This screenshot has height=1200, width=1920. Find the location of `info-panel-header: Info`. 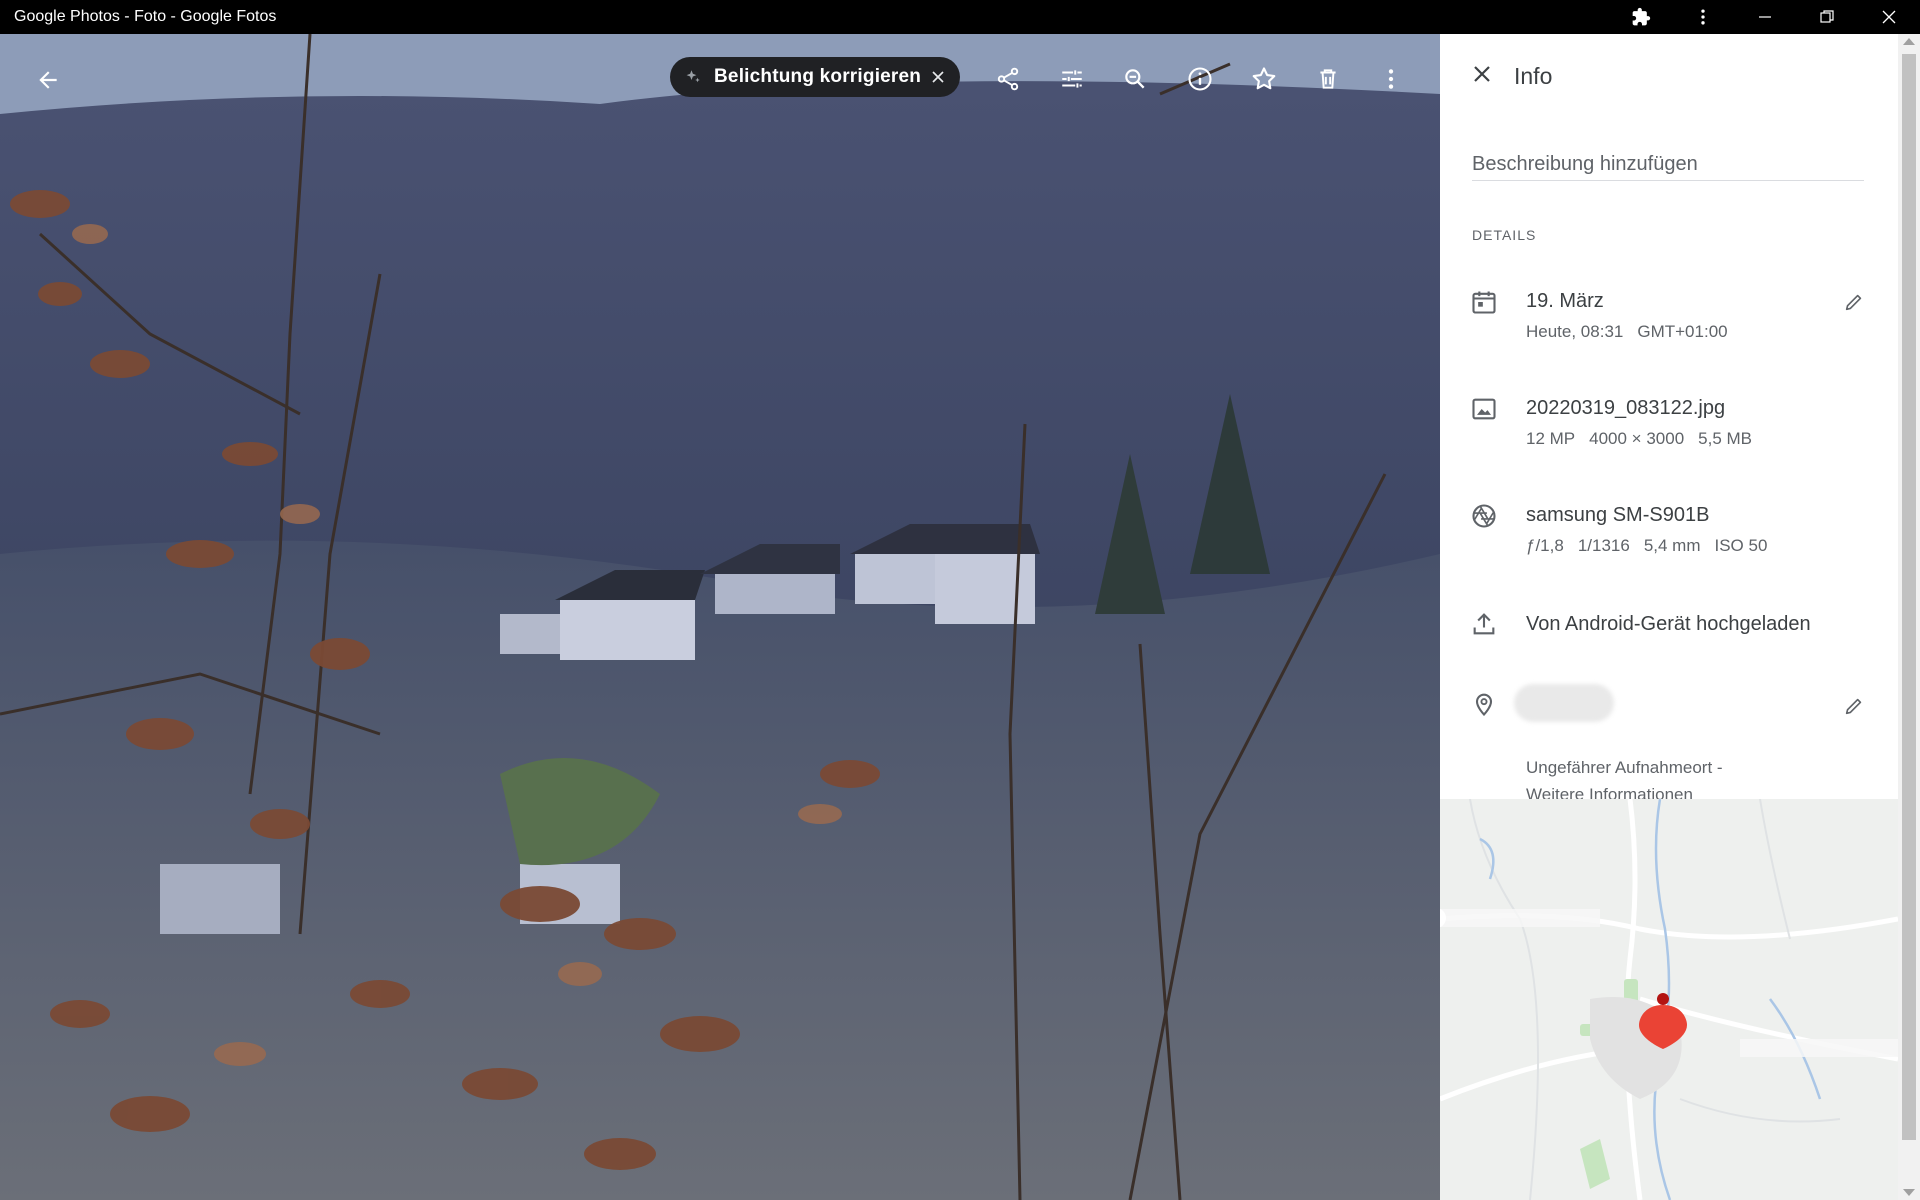

info-panel-header: Info is located at coordinates (1669, 77).